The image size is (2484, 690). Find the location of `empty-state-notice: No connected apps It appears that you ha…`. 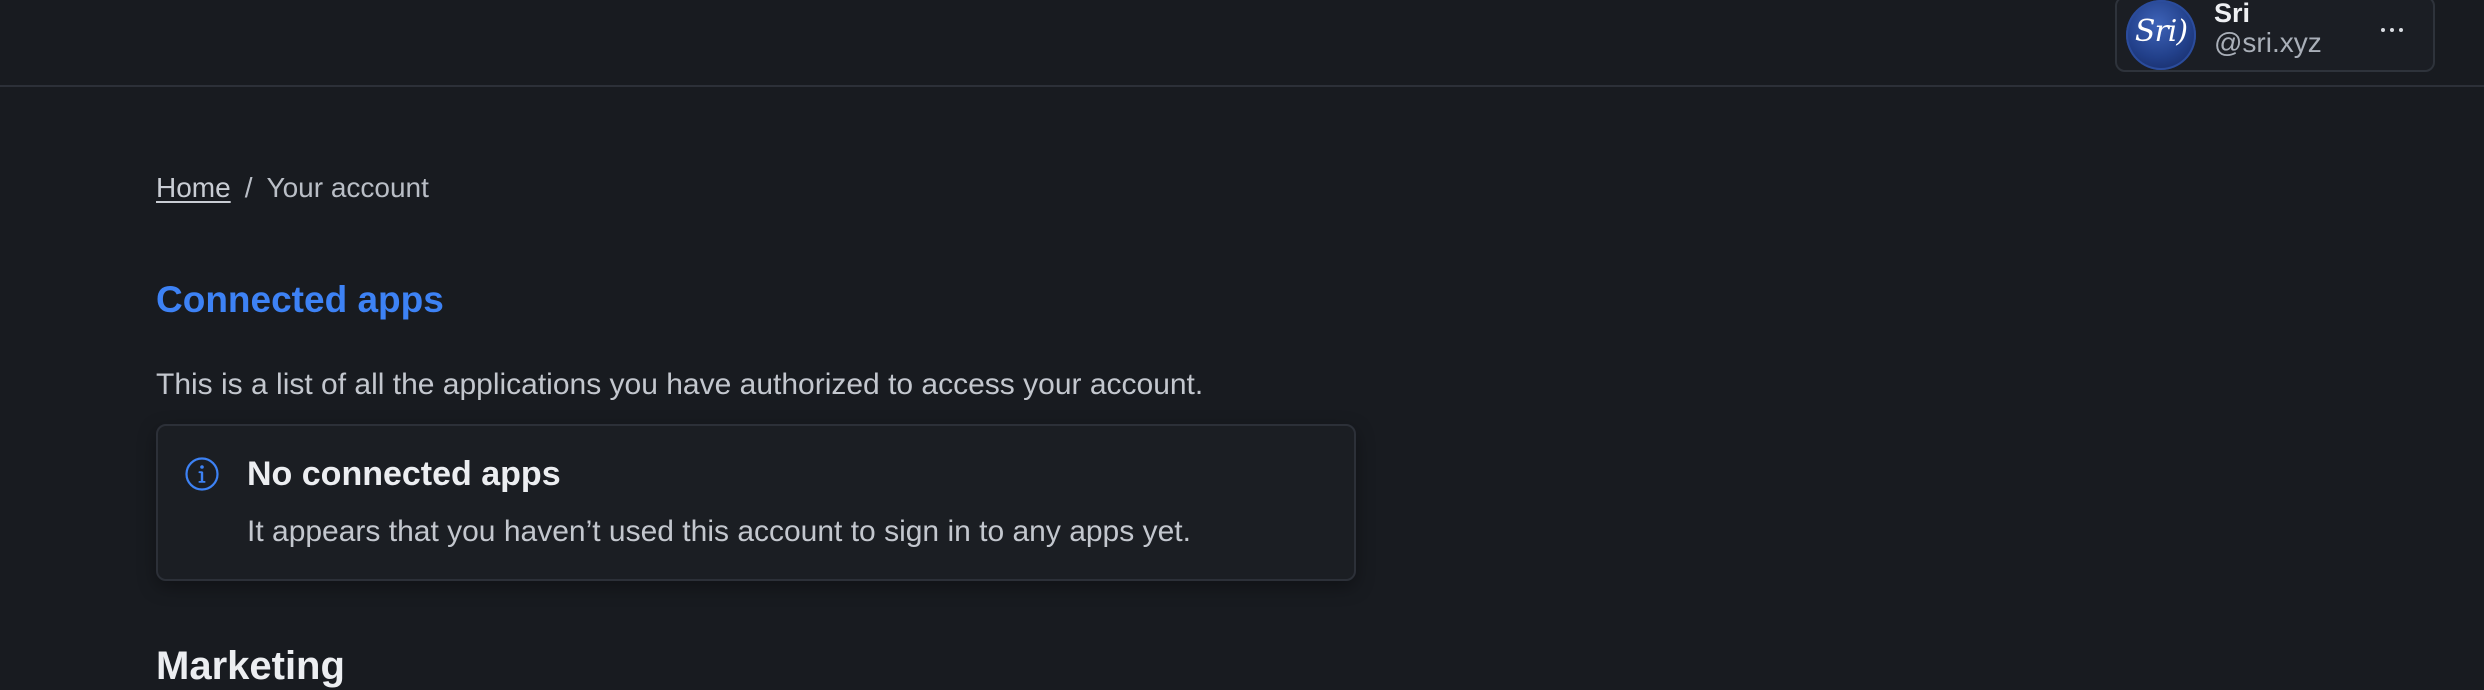

empty-state-notice: No connected apps It appears that you ha… is located at coordinates (756, 502).